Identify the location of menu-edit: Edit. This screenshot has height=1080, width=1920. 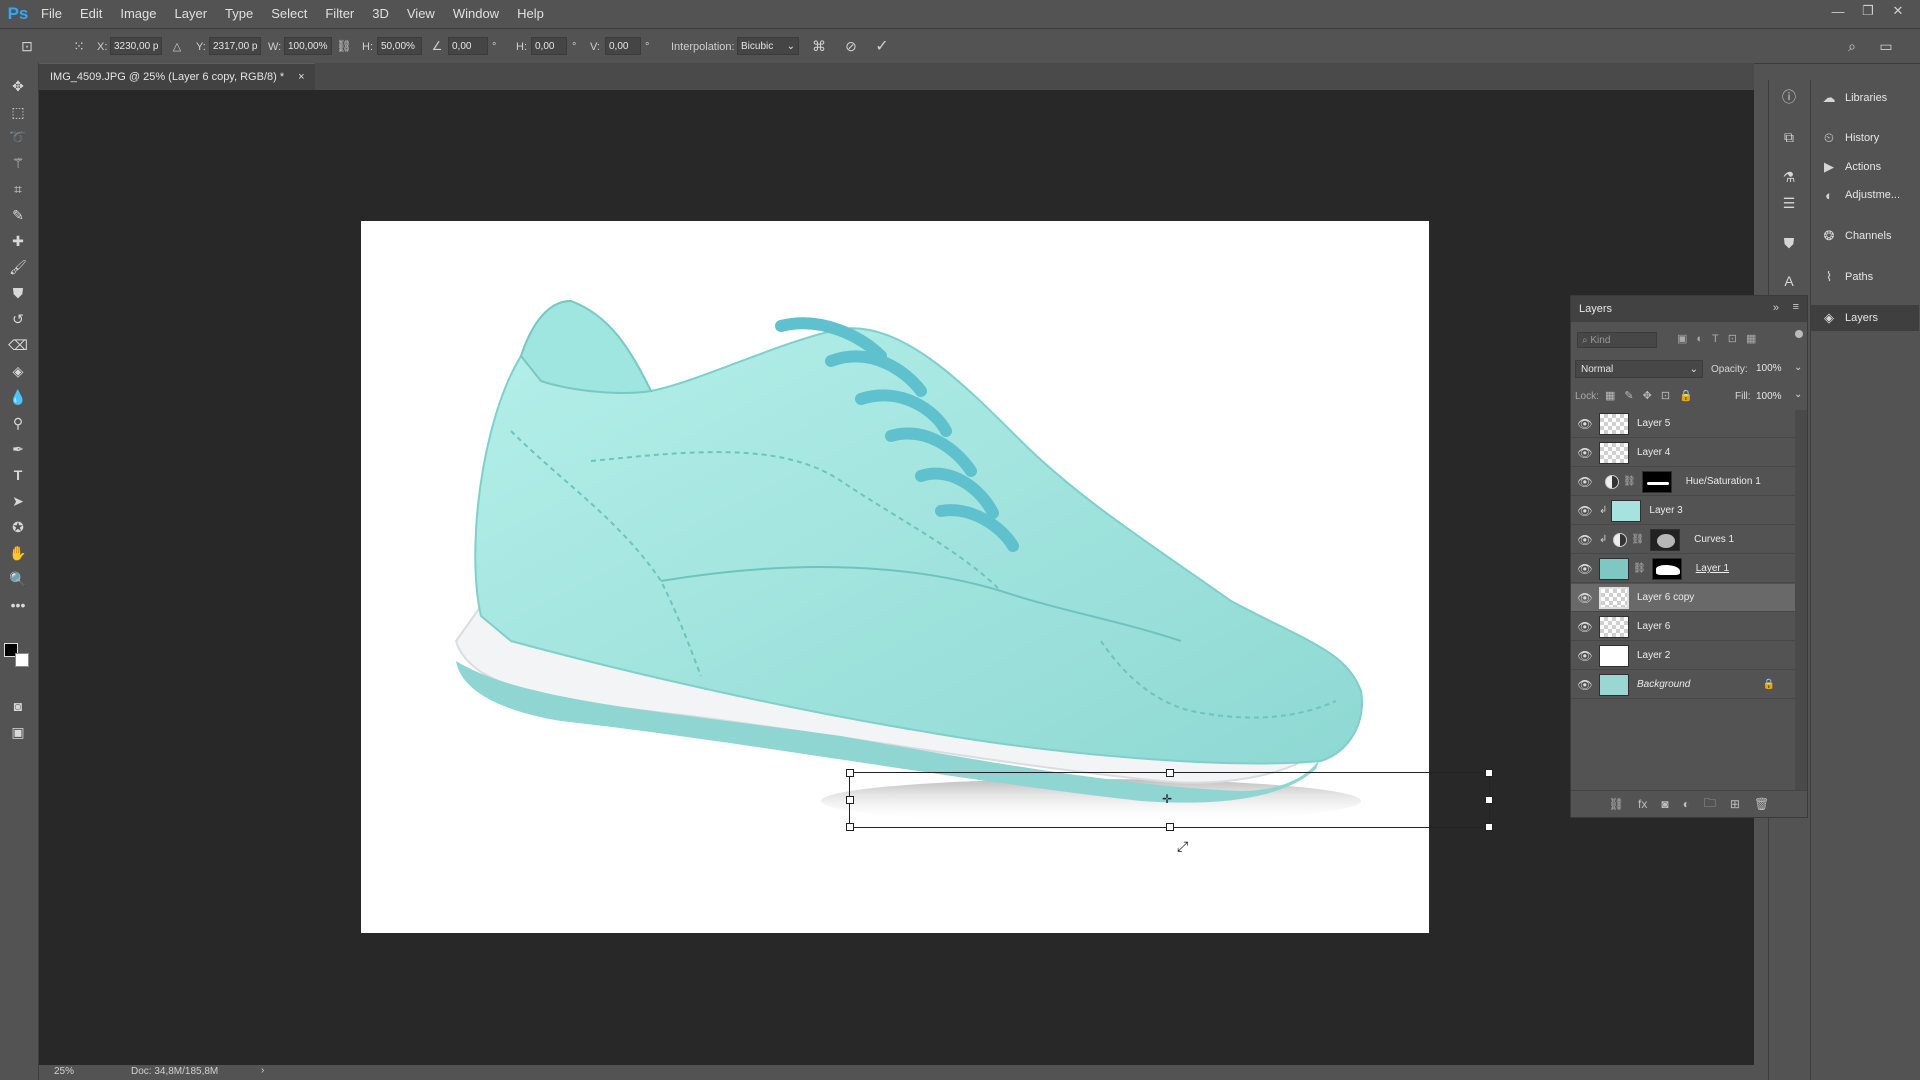
(91, 13).